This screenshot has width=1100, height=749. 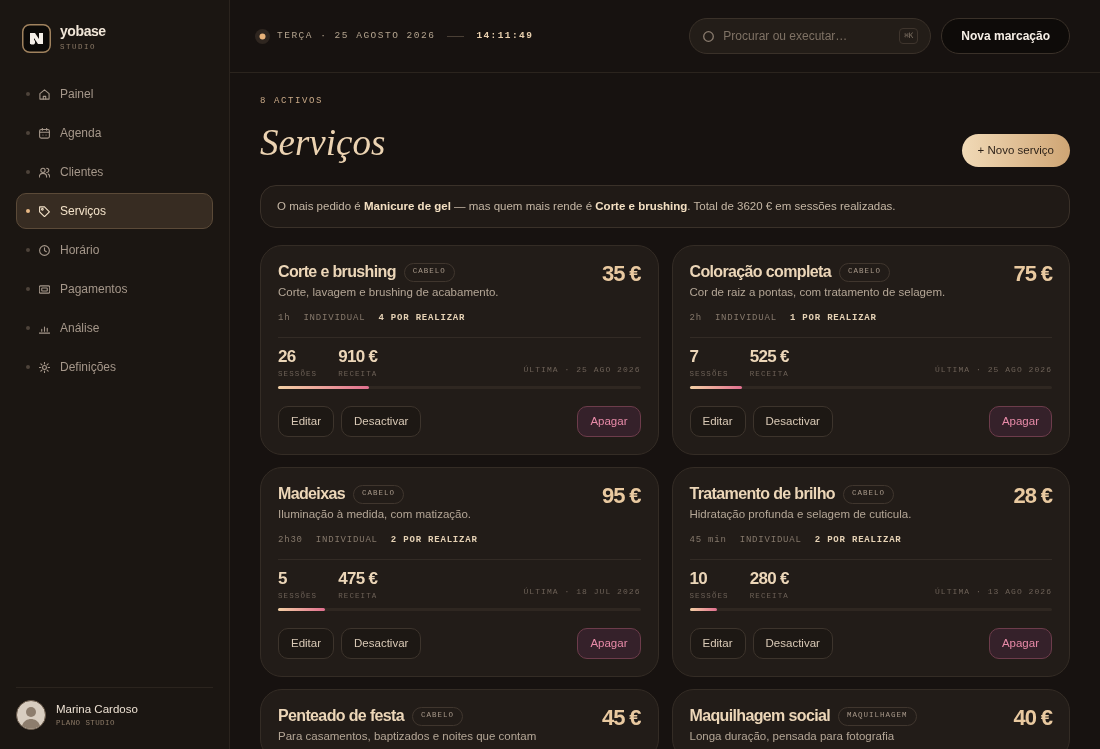 What do you see at coordinates (114, 250) in the screenshot?
I see `sidebar-item: Horário` at bounding box center [114, 250].